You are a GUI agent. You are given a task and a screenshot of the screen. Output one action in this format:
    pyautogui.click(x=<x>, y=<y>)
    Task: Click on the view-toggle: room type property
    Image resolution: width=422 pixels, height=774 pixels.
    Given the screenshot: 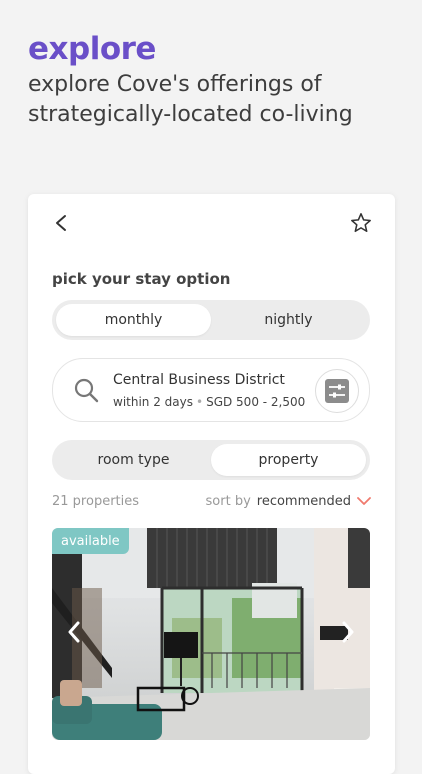 What is the action you would take?
    pyautogui.click(x=211, y=460)
    